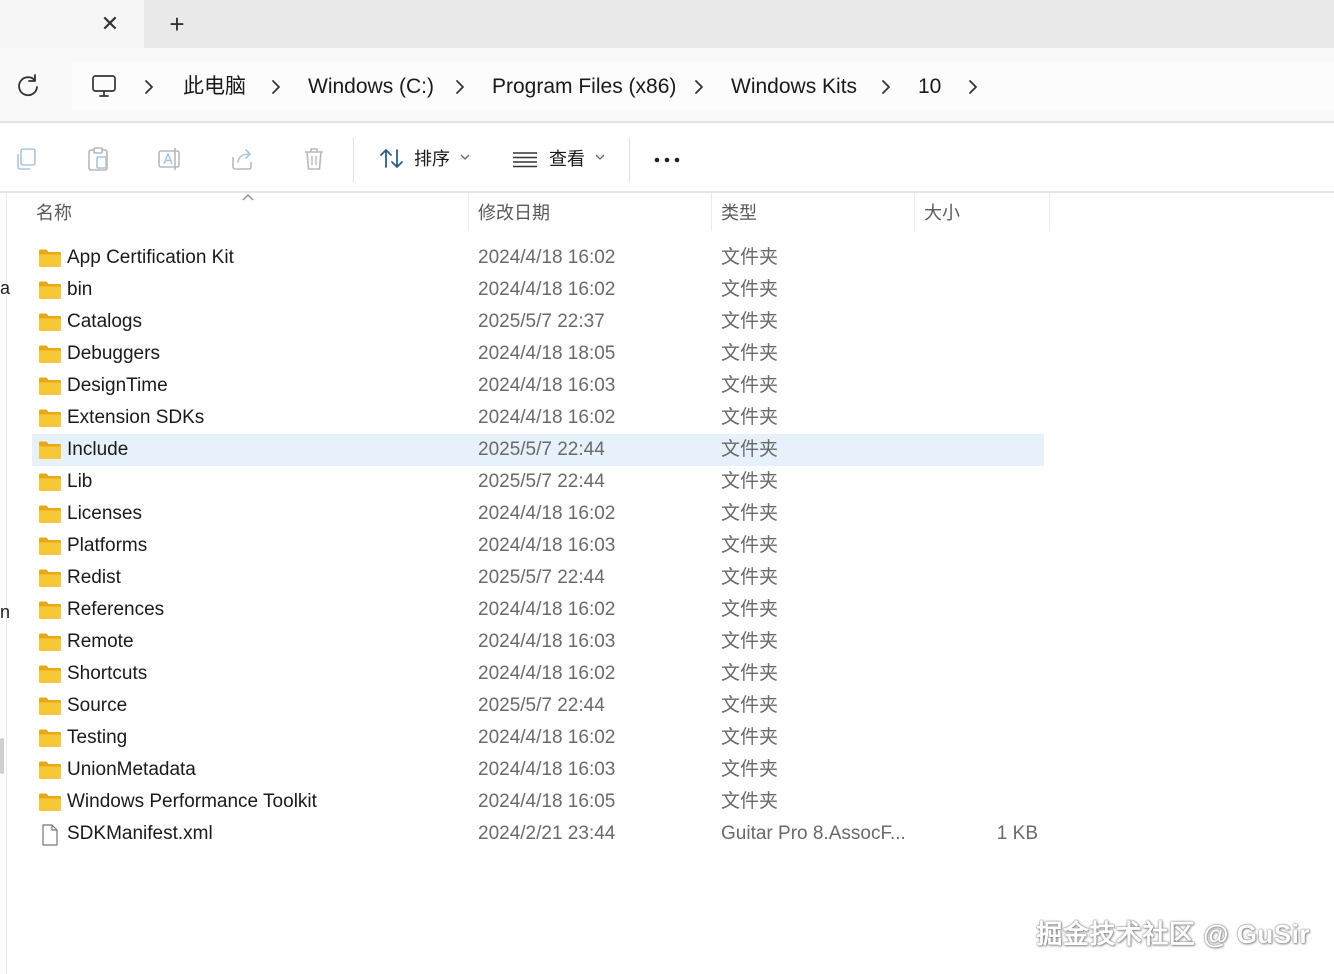  Describe the element at coordinates (170, 159) in the screenshot. I see `rename-icon` at that location.